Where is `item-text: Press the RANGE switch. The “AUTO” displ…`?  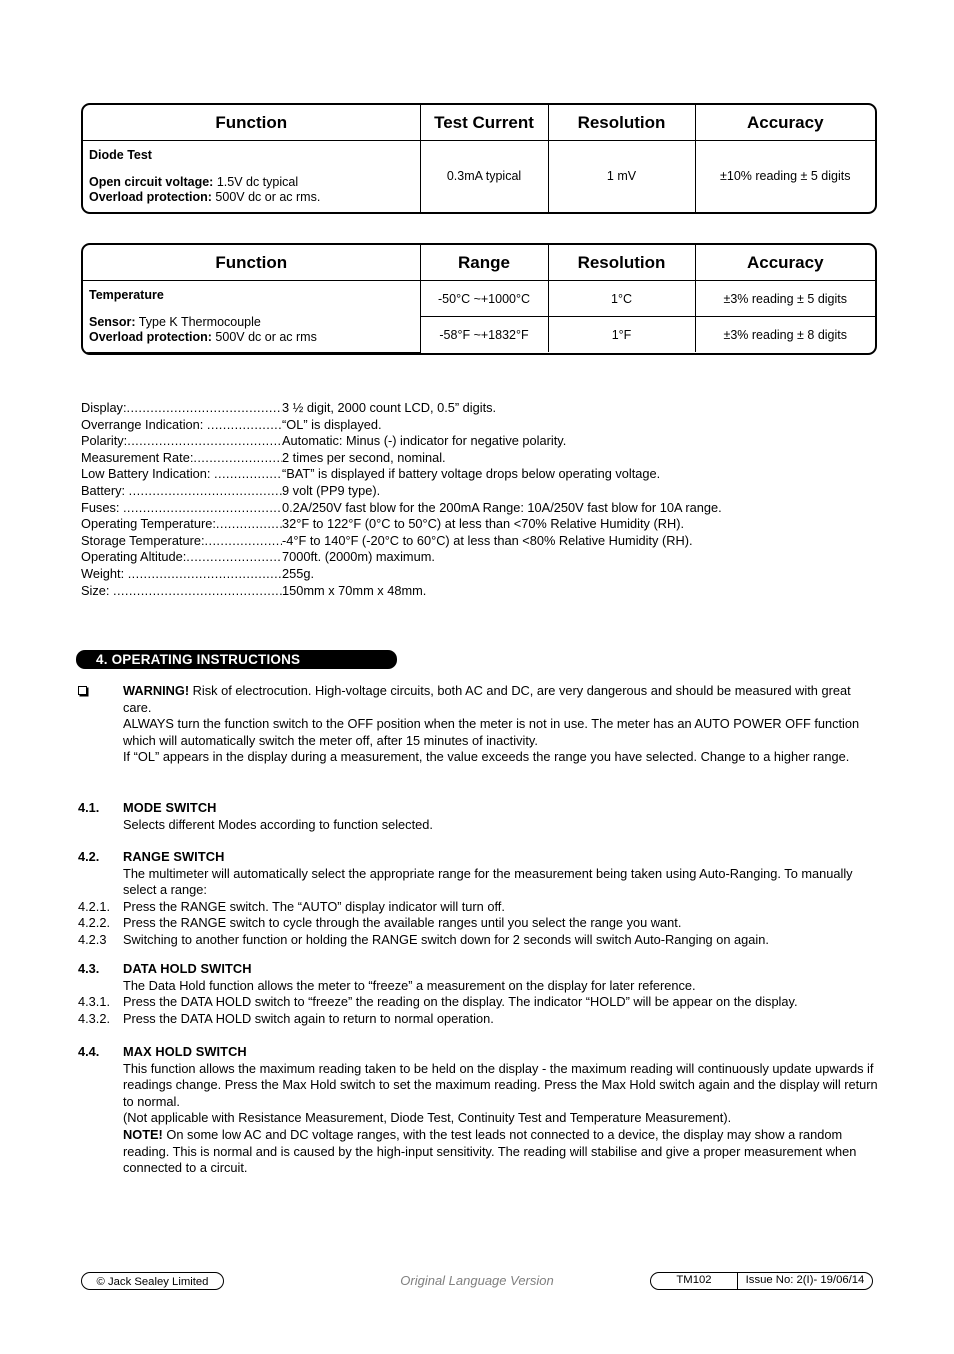 item-text: Press the RANGE switch. The “AUTO” displ… is located at coordinates (314, 906).